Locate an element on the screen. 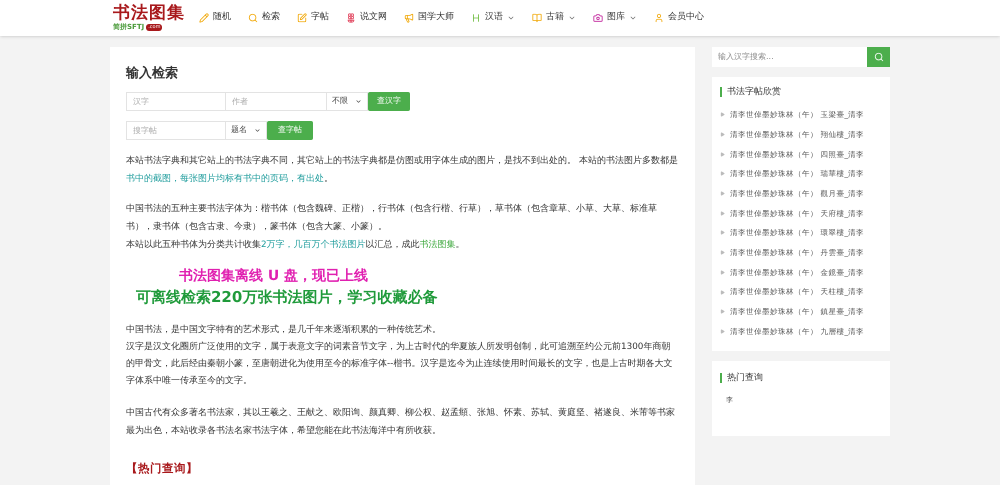 The height and width of the screenshot is (485, 1000). paragraph: 本站书法字典和其它站上的书法字典不同，其它站上的书法字典都是仿图或用字体生成的图片，是找不到出处的。 本站的书法图片多数都是 书中的截图，每张图片均标有书中的页码，有出处。 is located at coordinates (402, 170).